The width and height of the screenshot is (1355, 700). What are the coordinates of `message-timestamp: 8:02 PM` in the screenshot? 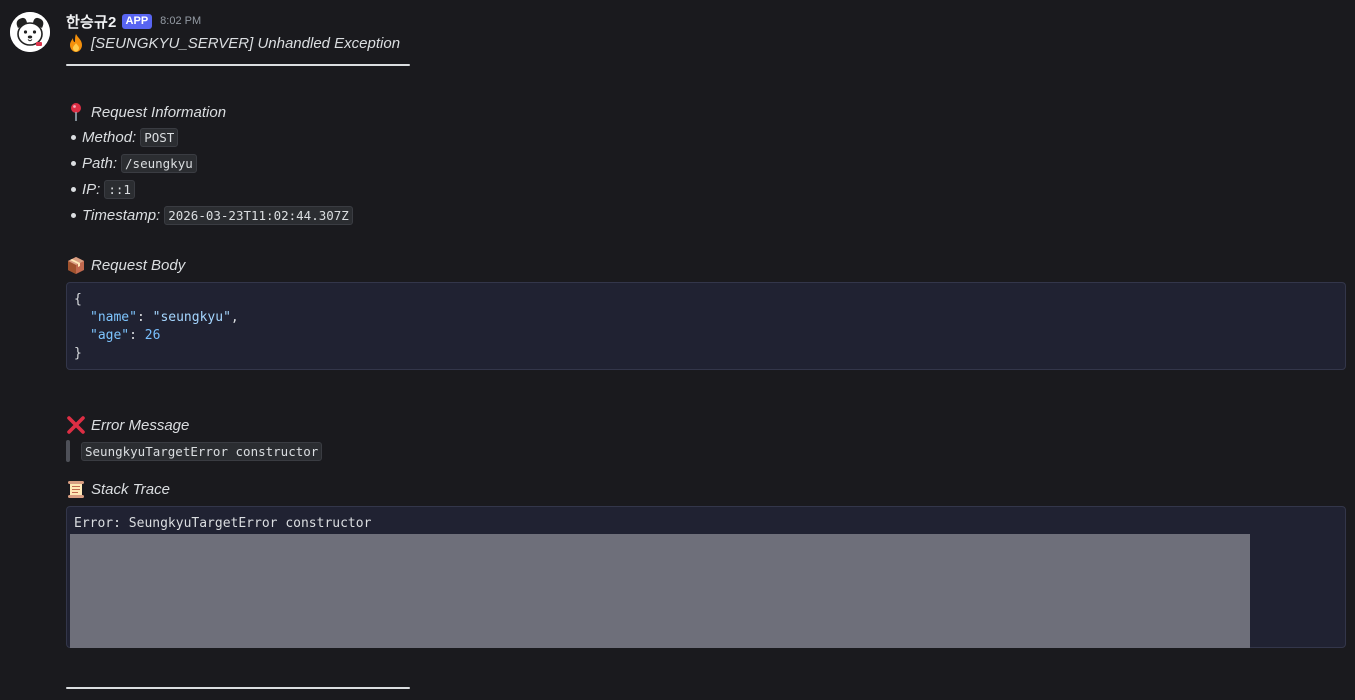 It's located at (180, 21).